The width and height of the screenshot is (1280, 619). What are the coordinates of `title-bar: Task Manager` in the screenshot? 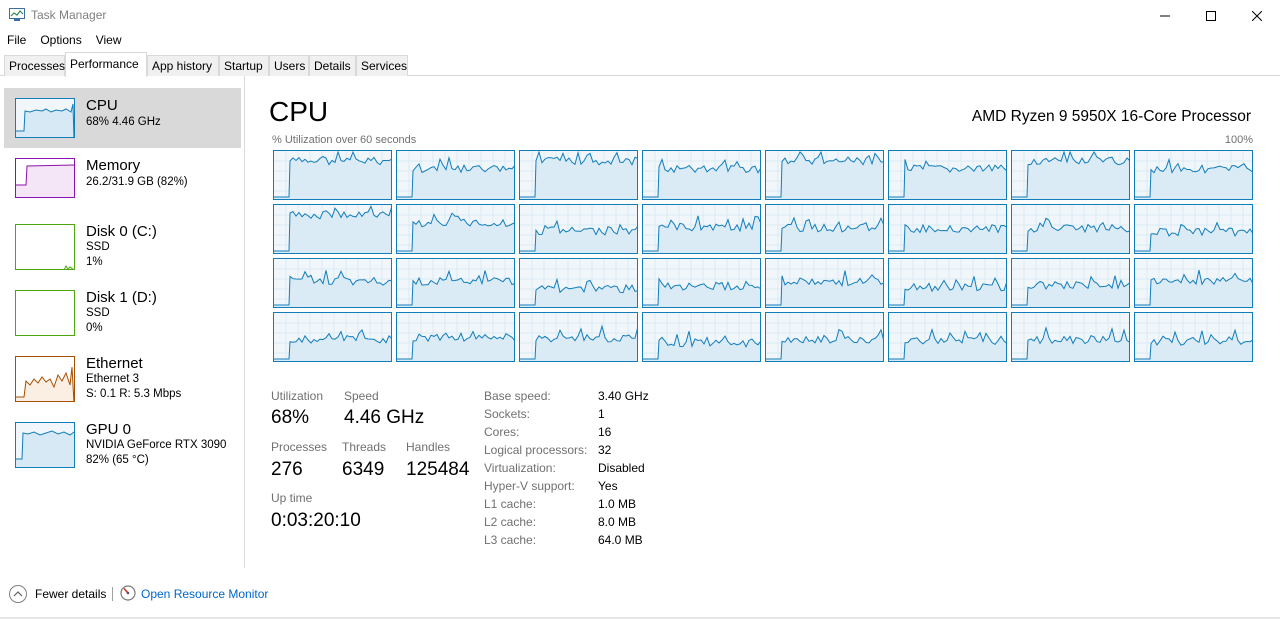 It's located at (640, 15).